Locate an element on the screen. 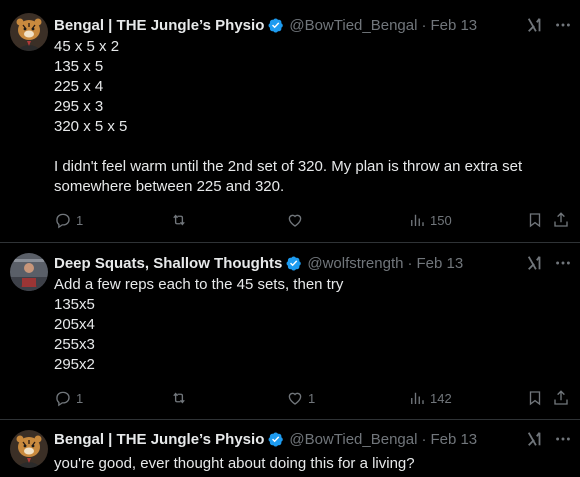 The image size is (580, 477). like-count: 1 is located at coordinates (312, 398).